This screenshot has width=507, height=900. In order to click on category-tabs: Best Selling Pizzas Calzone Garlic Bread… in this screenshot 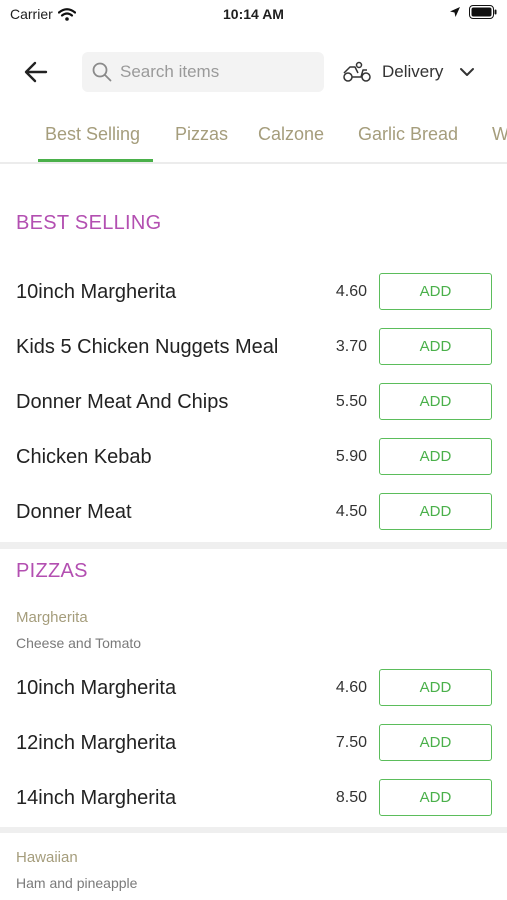, I will do `click(253, 138)`.